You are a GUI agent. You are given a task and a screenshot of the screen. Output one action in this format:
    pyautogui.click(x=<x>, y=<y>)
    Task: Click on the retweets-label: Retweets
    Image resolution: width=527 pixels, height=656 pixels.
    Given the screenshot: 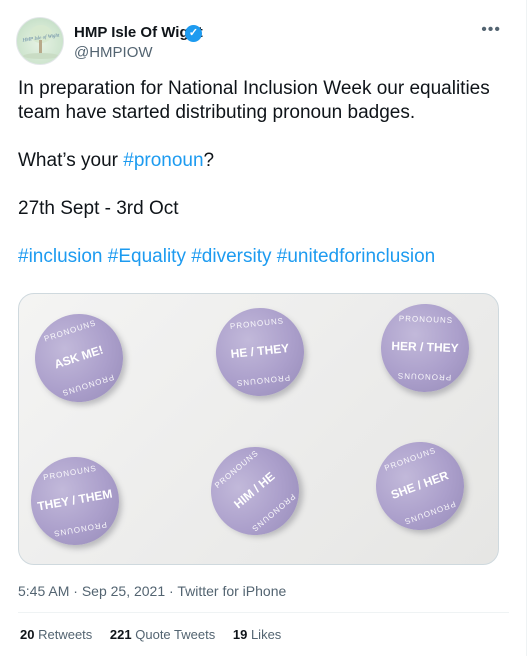 What is the action you would take?
    pyautogui.click(x=65, y=634)
    